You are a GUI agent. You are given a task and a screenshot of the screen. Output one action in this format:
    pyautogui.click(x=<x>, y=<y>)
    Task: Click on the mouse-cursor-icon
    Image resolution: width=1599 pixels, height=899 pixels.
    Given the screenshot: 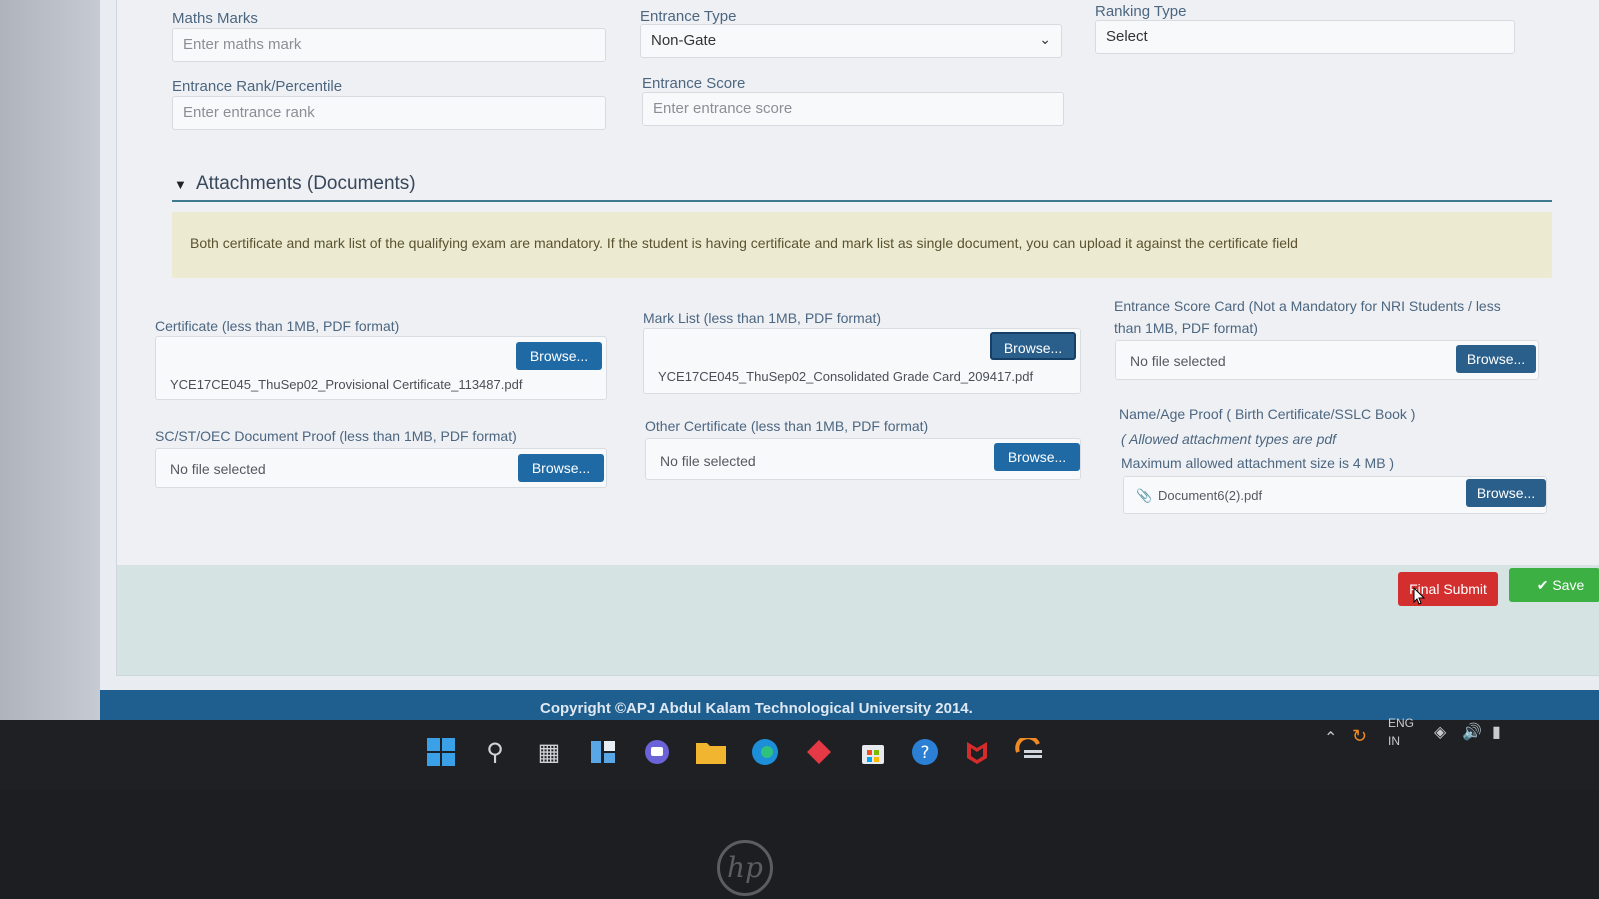 What is the action you would take?
    pyautogui.click(x=1419, y=596)
    